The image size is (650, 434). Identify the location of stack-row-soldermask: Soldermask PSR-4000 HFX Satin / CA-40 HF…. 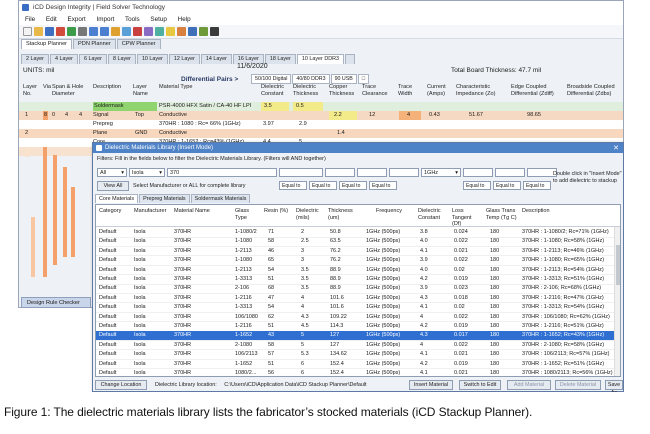
(321, 106).